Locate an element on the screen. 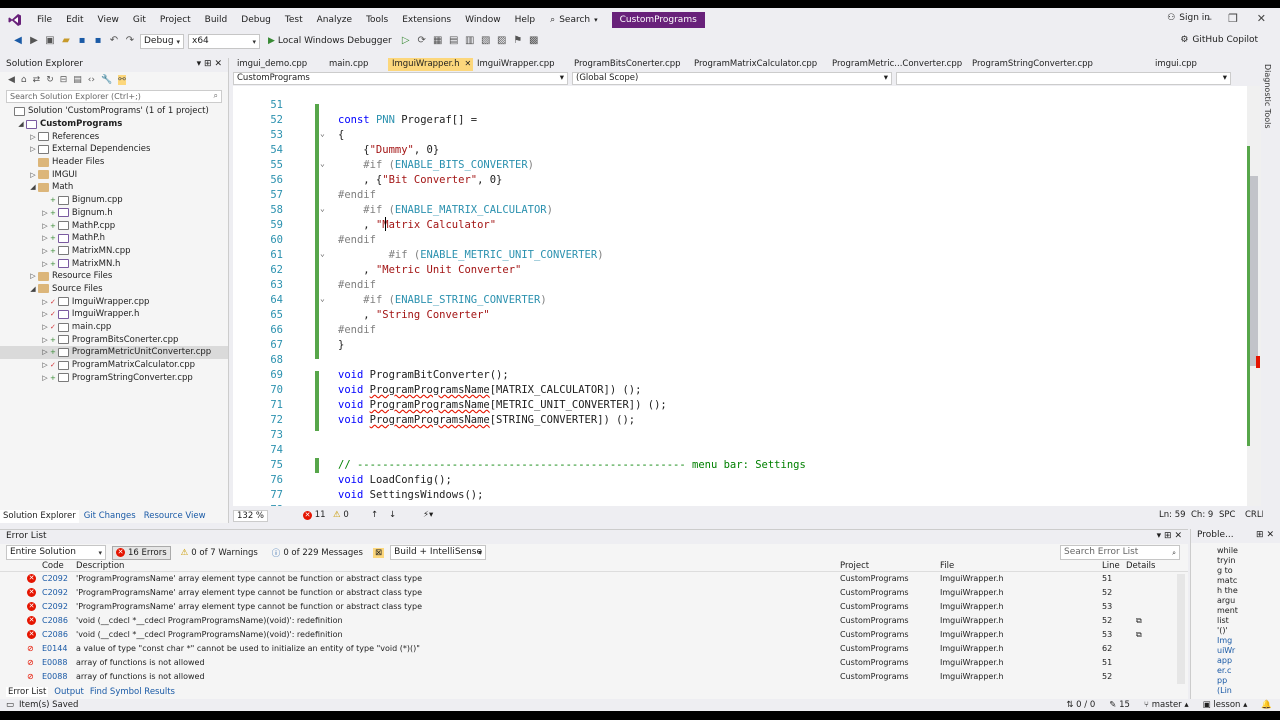  code-text: , "Matrix Calculator" is located at coordinates (417, 225).